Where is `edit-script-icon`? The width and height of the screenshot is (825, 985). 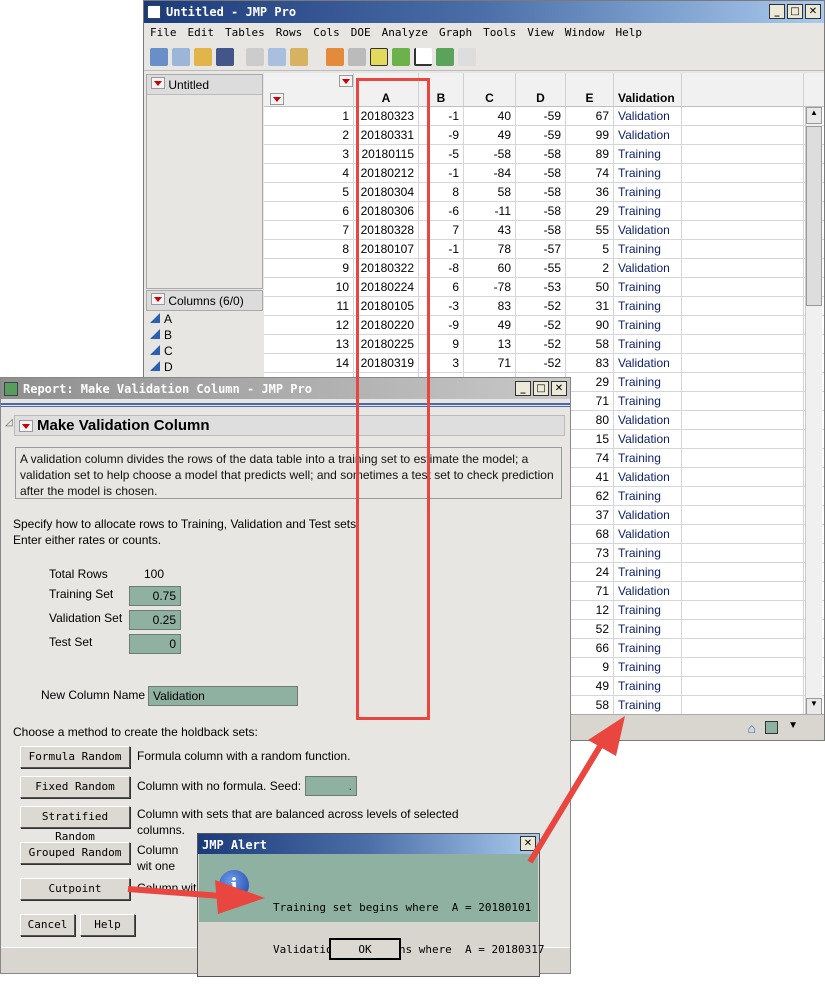
edit-script-icon is located at coordinates (467, 57).